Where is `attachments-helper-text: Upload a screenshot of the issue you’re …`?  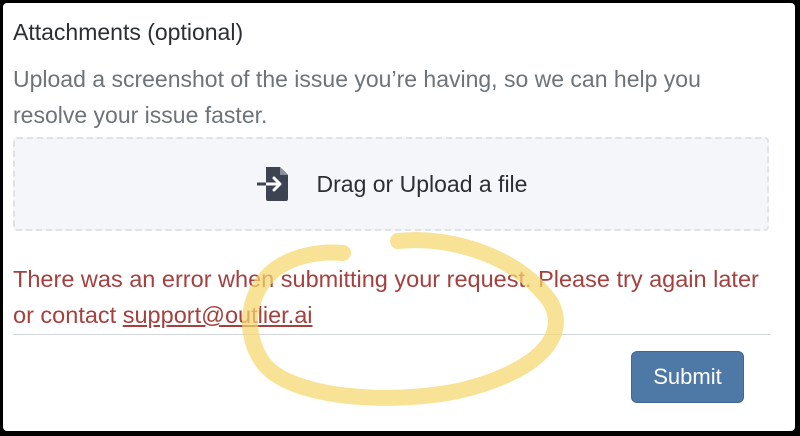 attachments-helper-text: Upload a screenshot of the issue you’re … is located at coordinates (357, 97).